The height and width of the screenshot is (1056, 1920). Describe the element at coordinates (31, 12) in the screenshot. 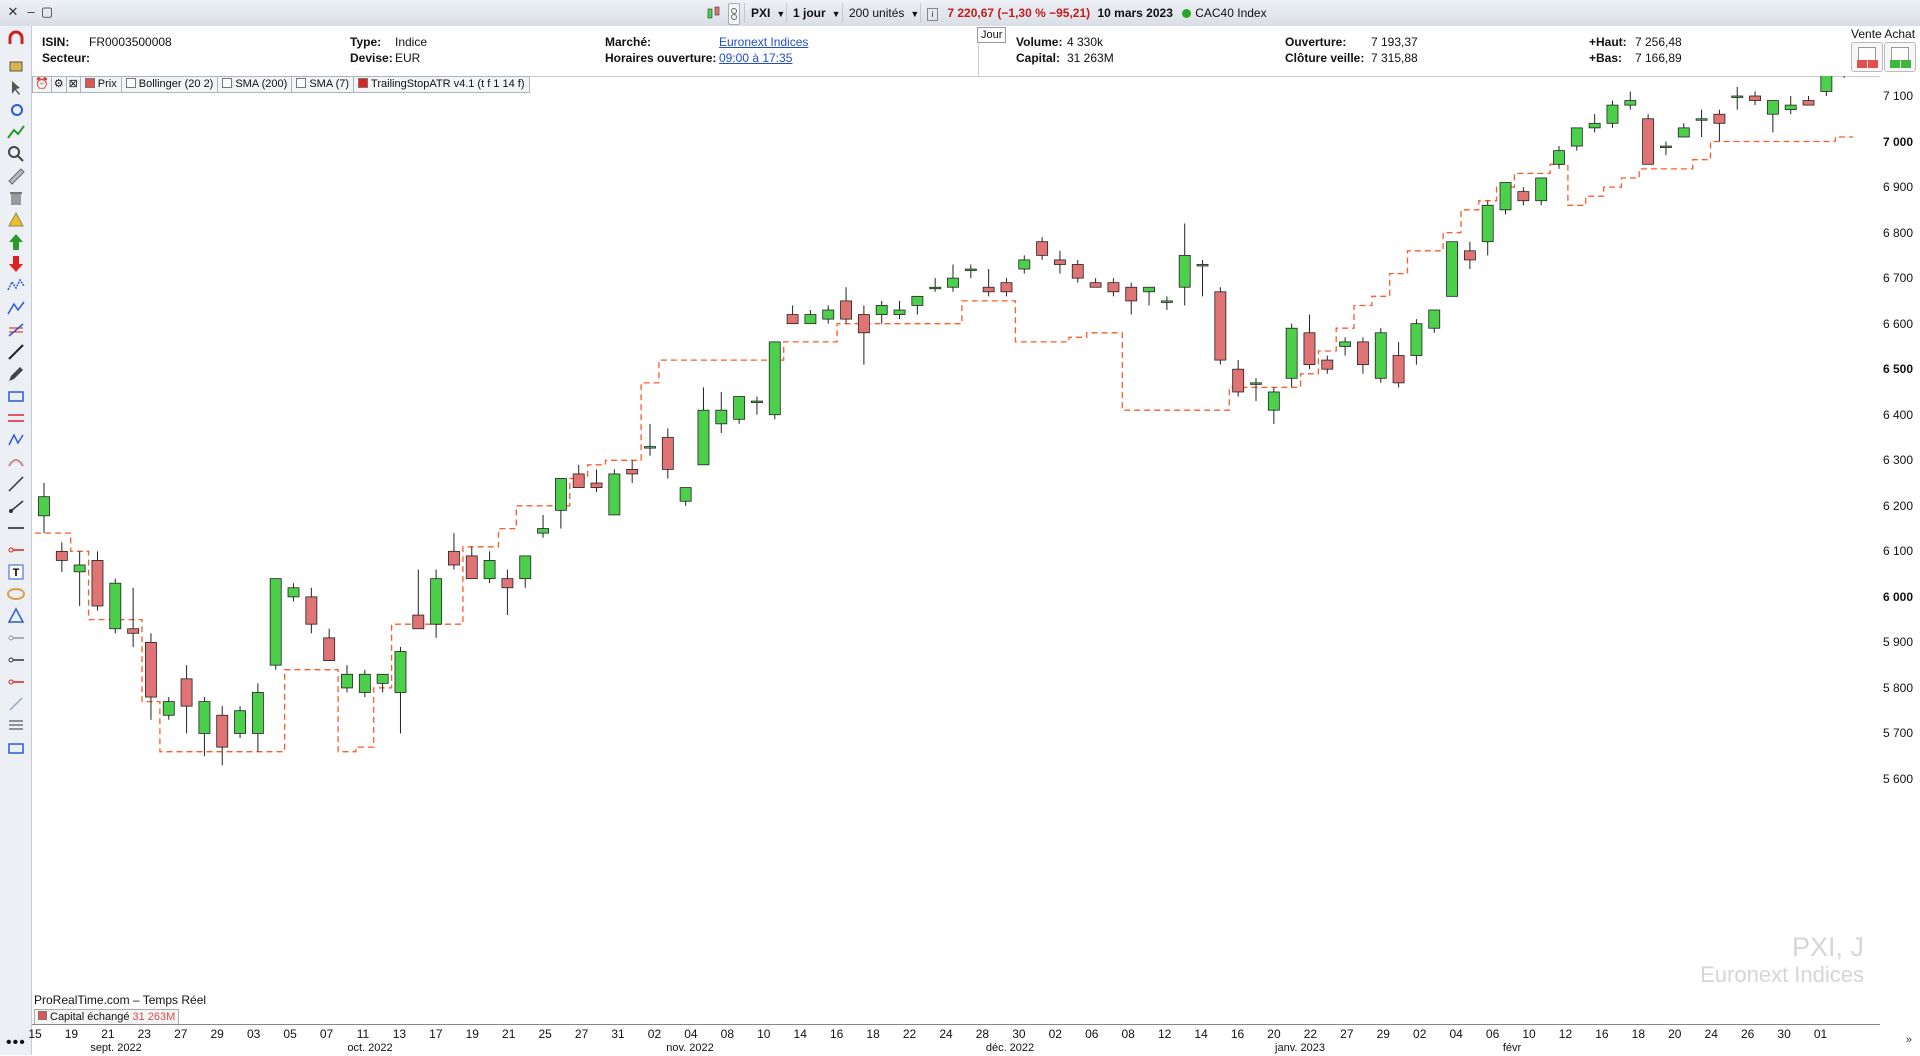

I see `minimize-icon: –` at that location.